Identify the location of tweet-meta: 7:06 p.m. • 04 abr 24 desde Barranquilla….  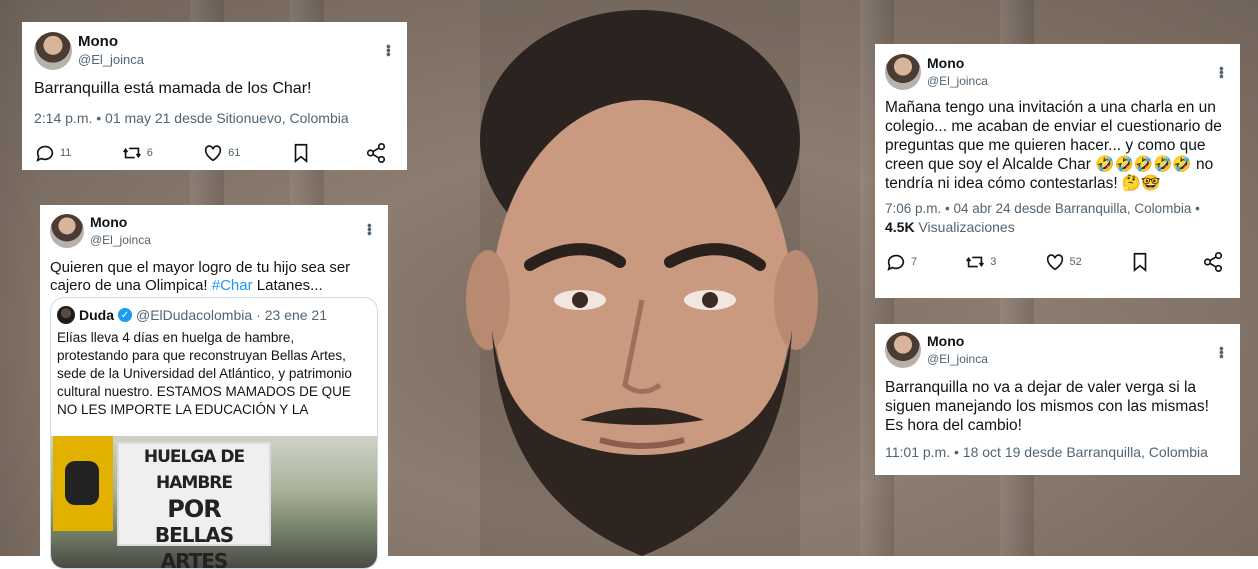
(1042, 208).